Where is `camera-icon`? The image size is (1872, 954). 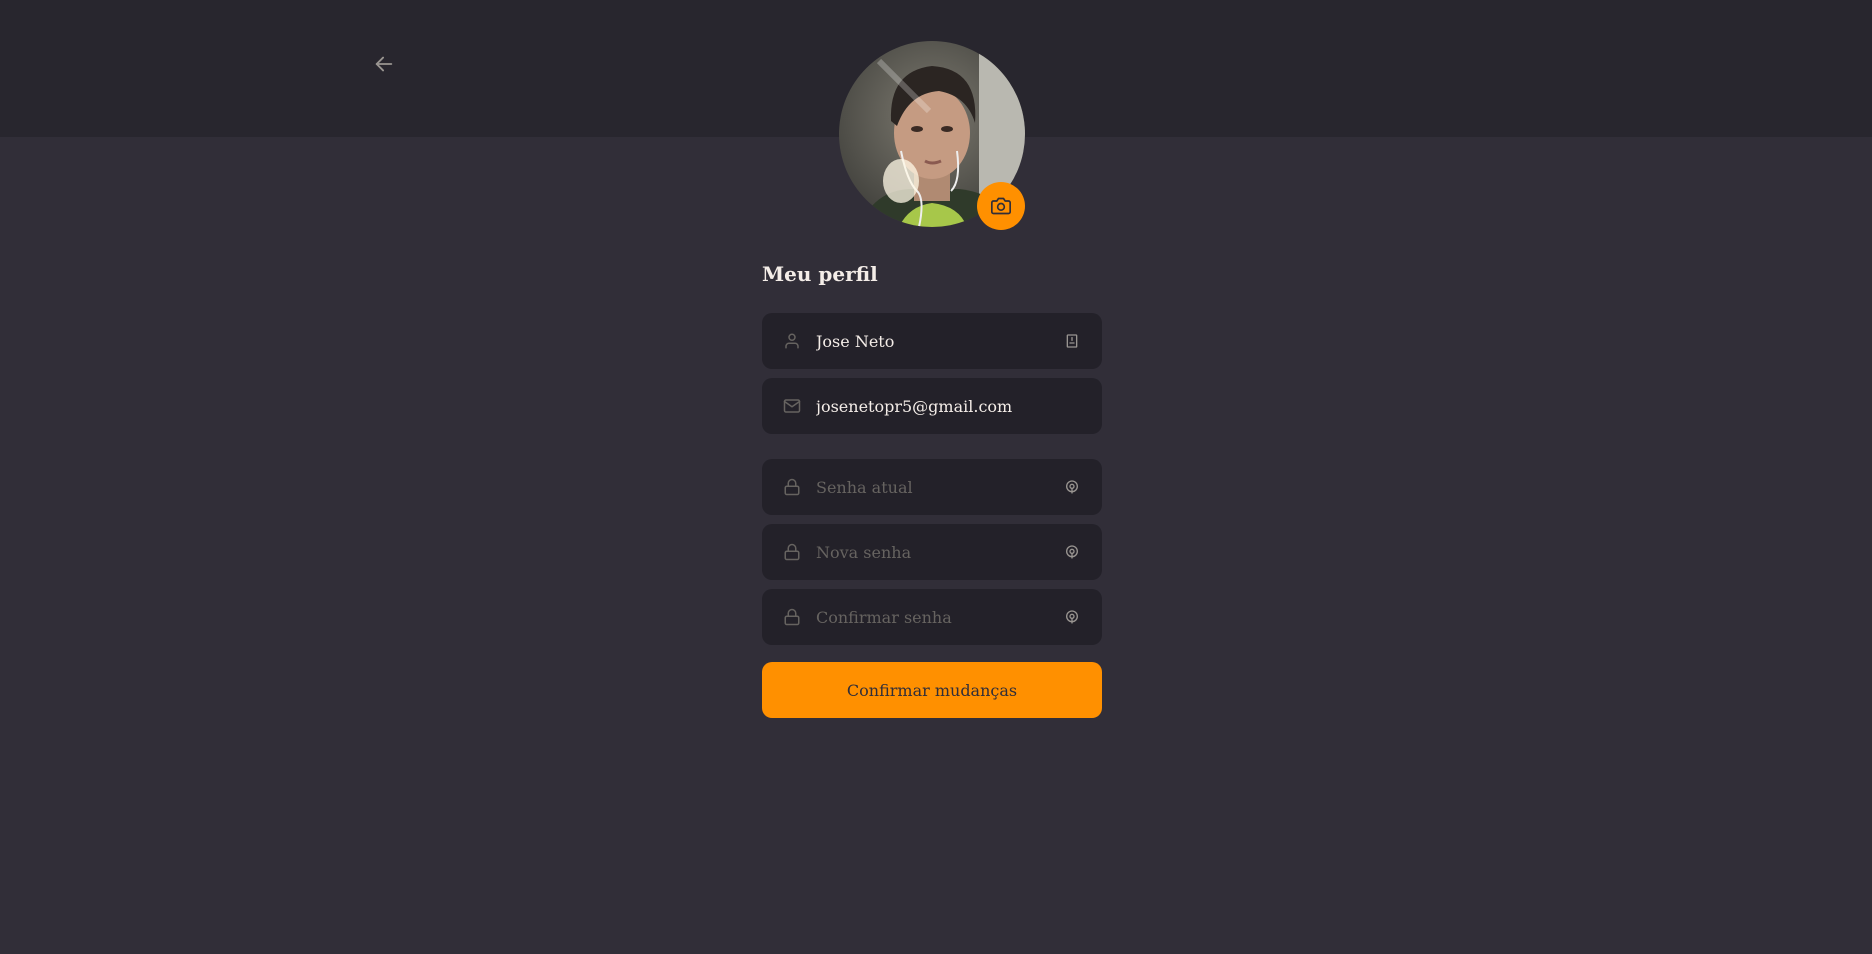 camera-icon is located at coordinates (1001, 206).